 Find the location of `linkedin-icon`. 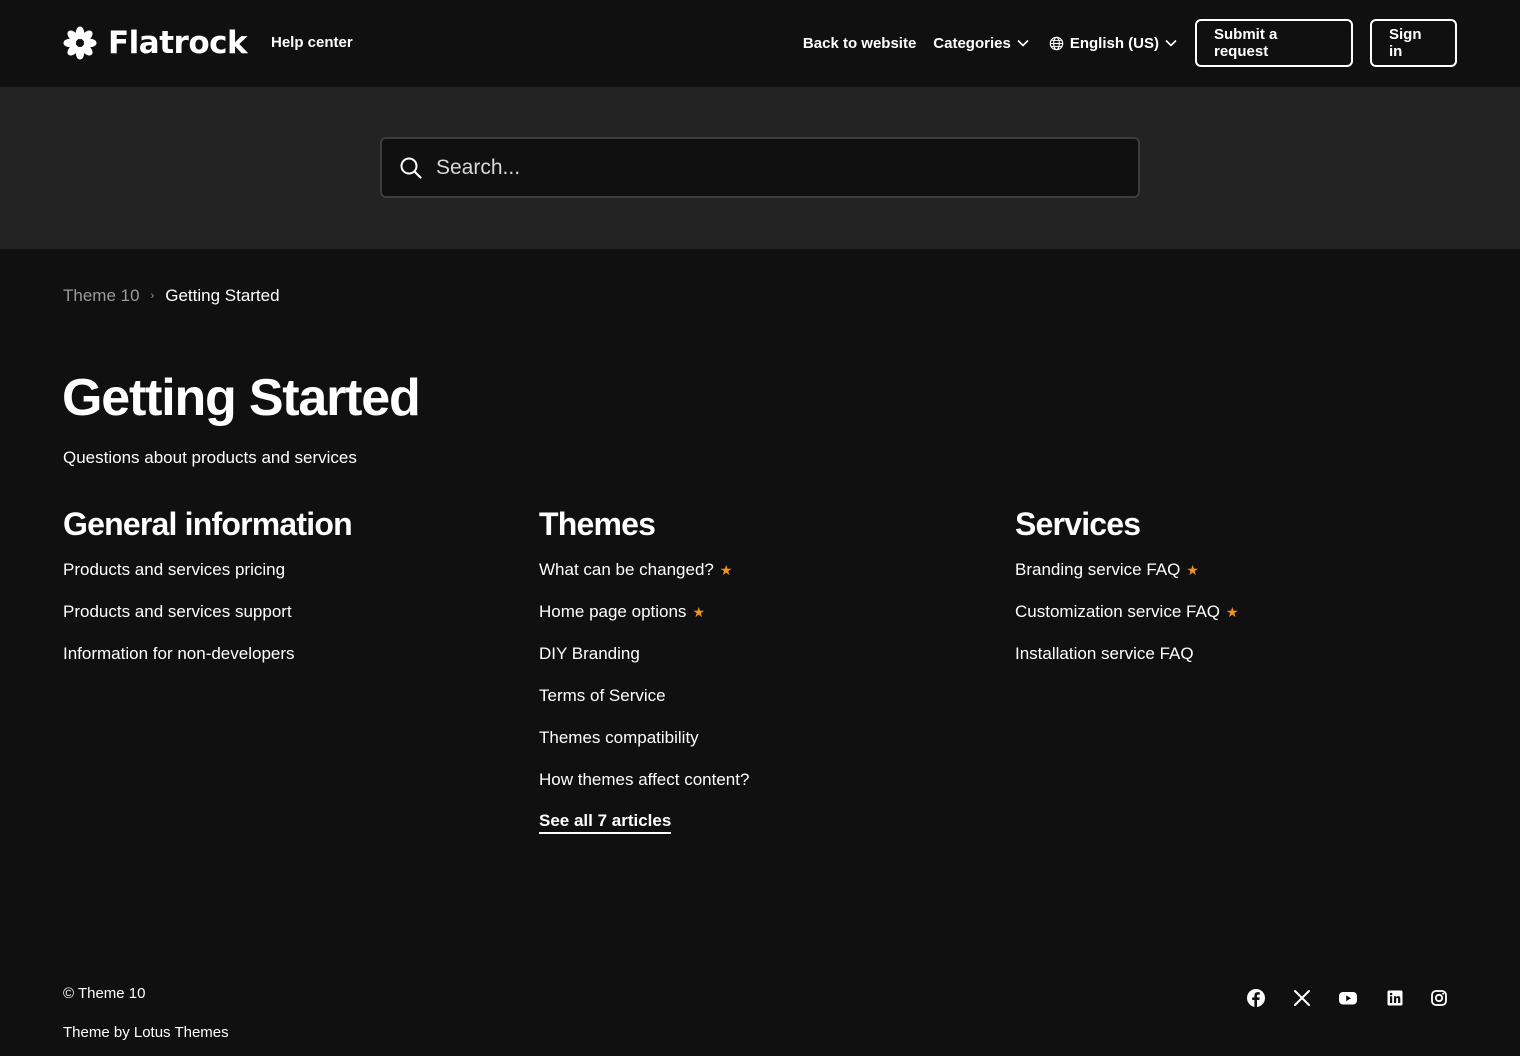

linkedin-icon is located at coordinates (1395, 998).